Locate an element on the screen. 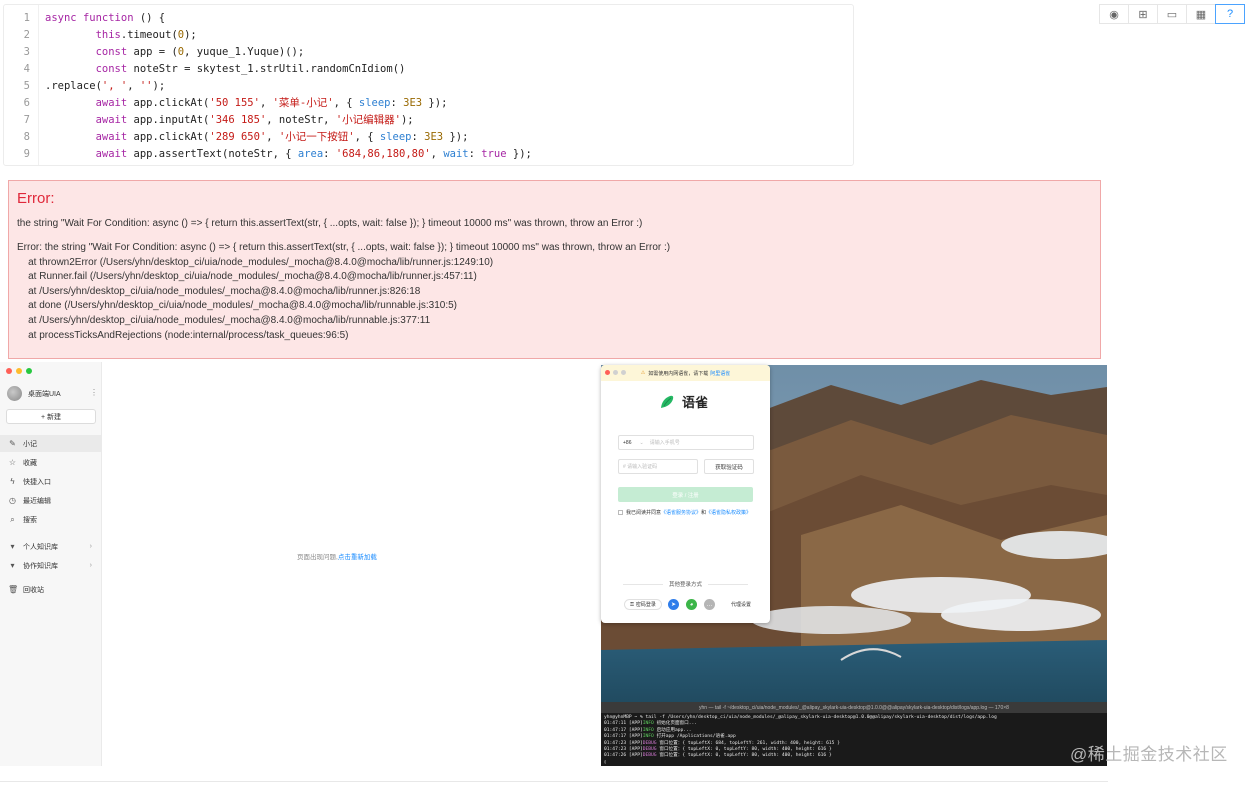  tos-link: 《语雀服务协议》 is located at coordinates (681, 513).